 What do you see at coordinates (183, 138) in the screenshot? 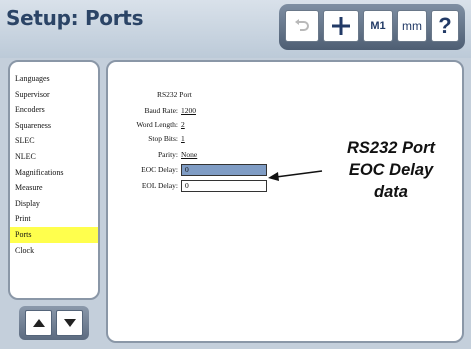
I see `stop-bits-value: 1` at bounding box center [183, 138].